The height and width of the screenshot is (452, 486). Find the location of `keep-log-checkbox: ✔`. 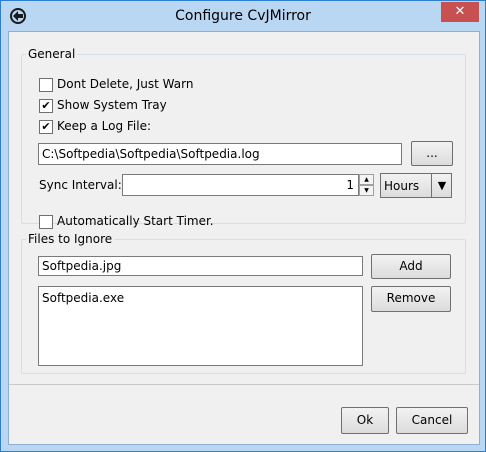

keep-log-checkbox: ✔ is located at coordinates (46, 127).